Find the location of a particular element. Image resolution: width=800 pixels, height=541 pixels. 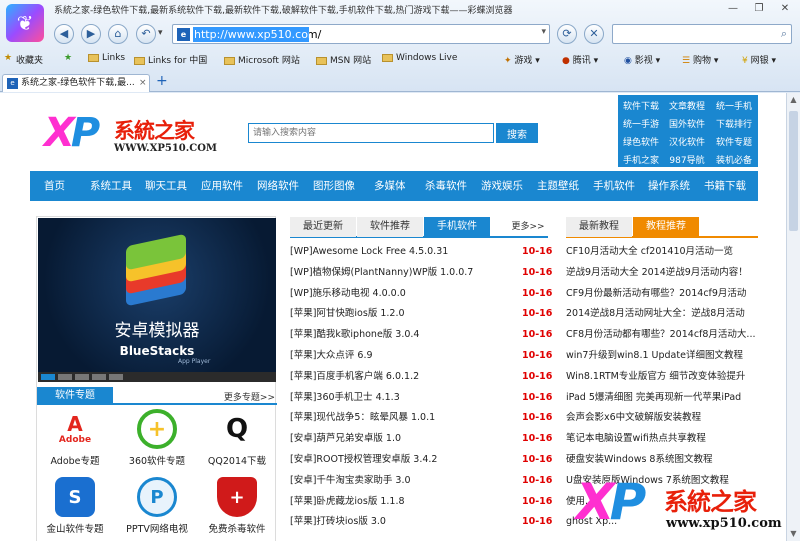

site-search-button: 搜索 is located at coordinates (517, 133).